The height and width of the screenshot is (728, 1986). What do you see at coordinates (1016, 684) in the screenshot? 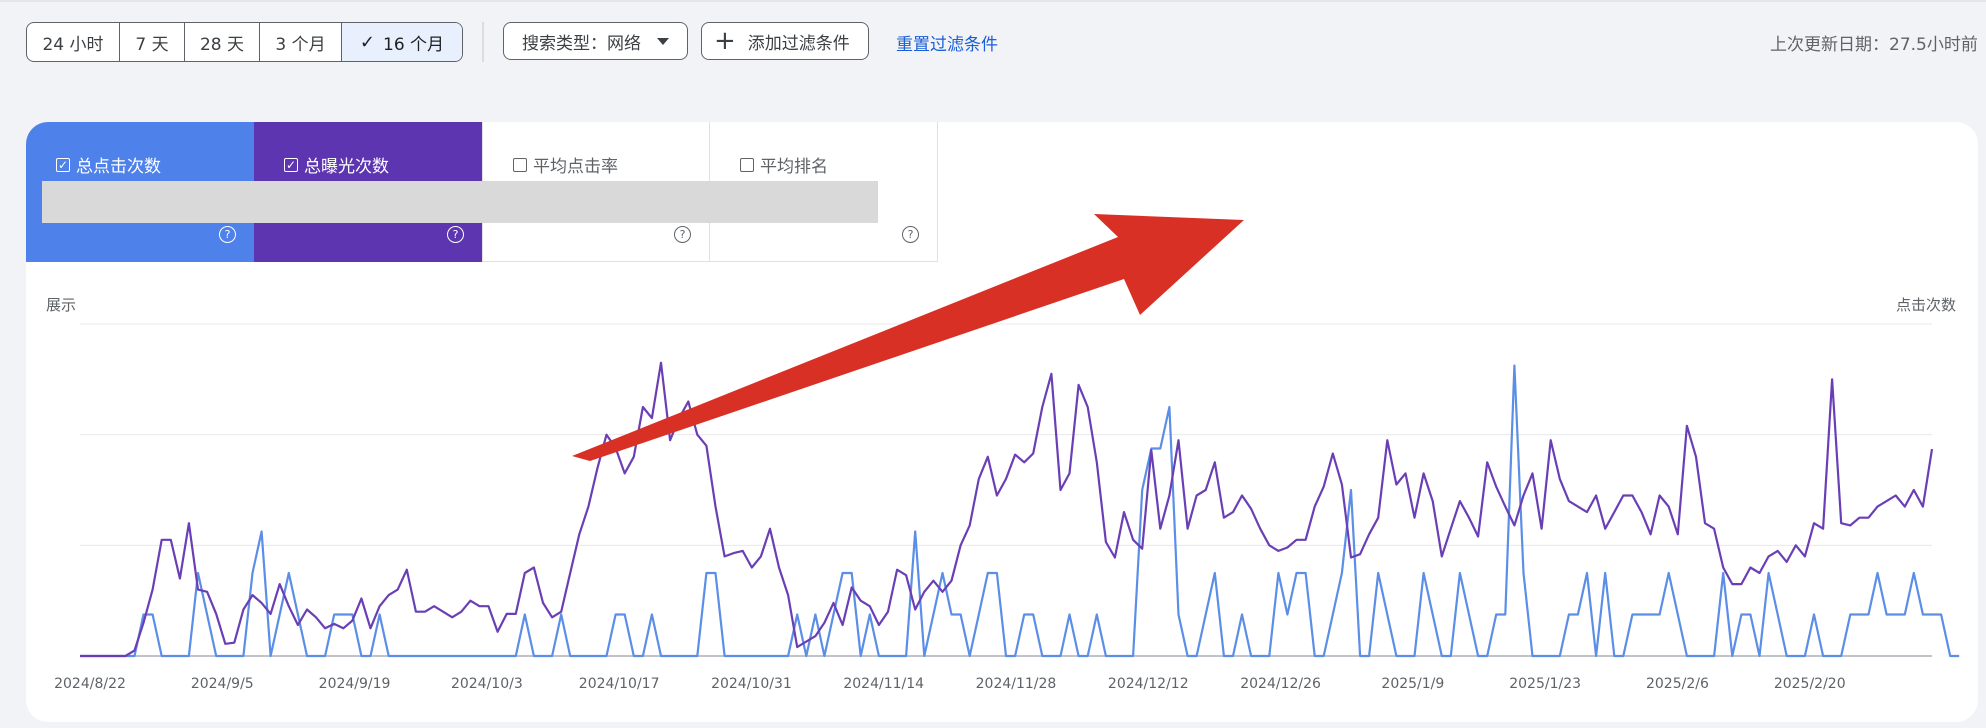
I see `x-tick-label: 2024/11/28` at bounding box center [1016, 684].